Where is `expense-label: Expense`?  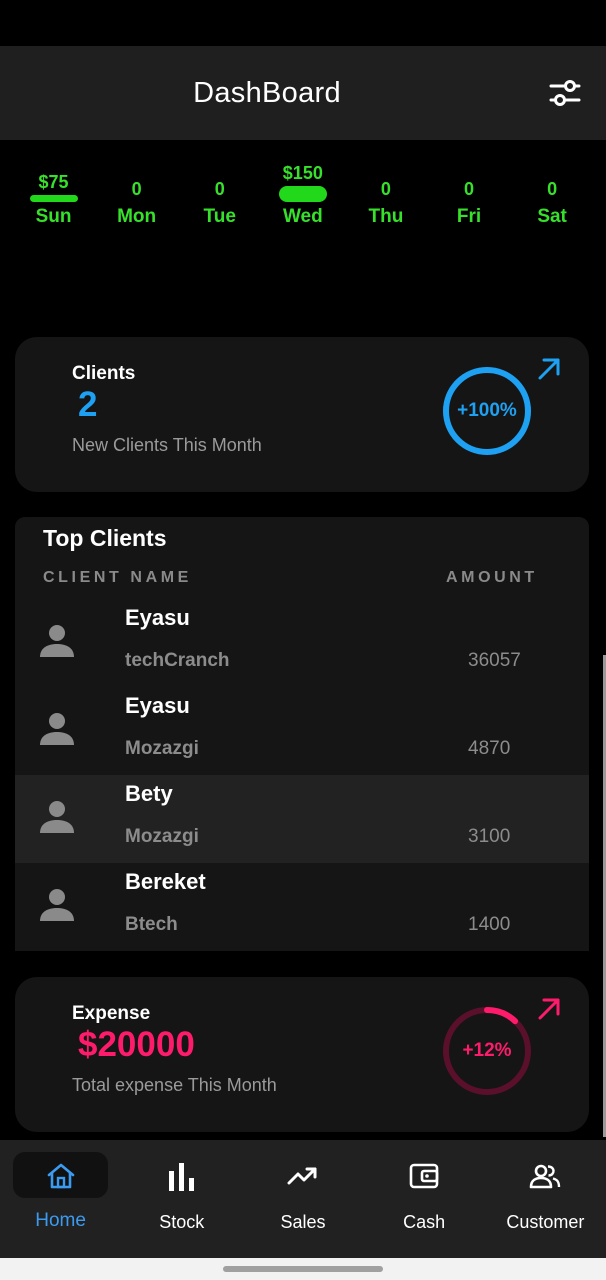 expense-label: Expense is located at coordinates (111, 1013).